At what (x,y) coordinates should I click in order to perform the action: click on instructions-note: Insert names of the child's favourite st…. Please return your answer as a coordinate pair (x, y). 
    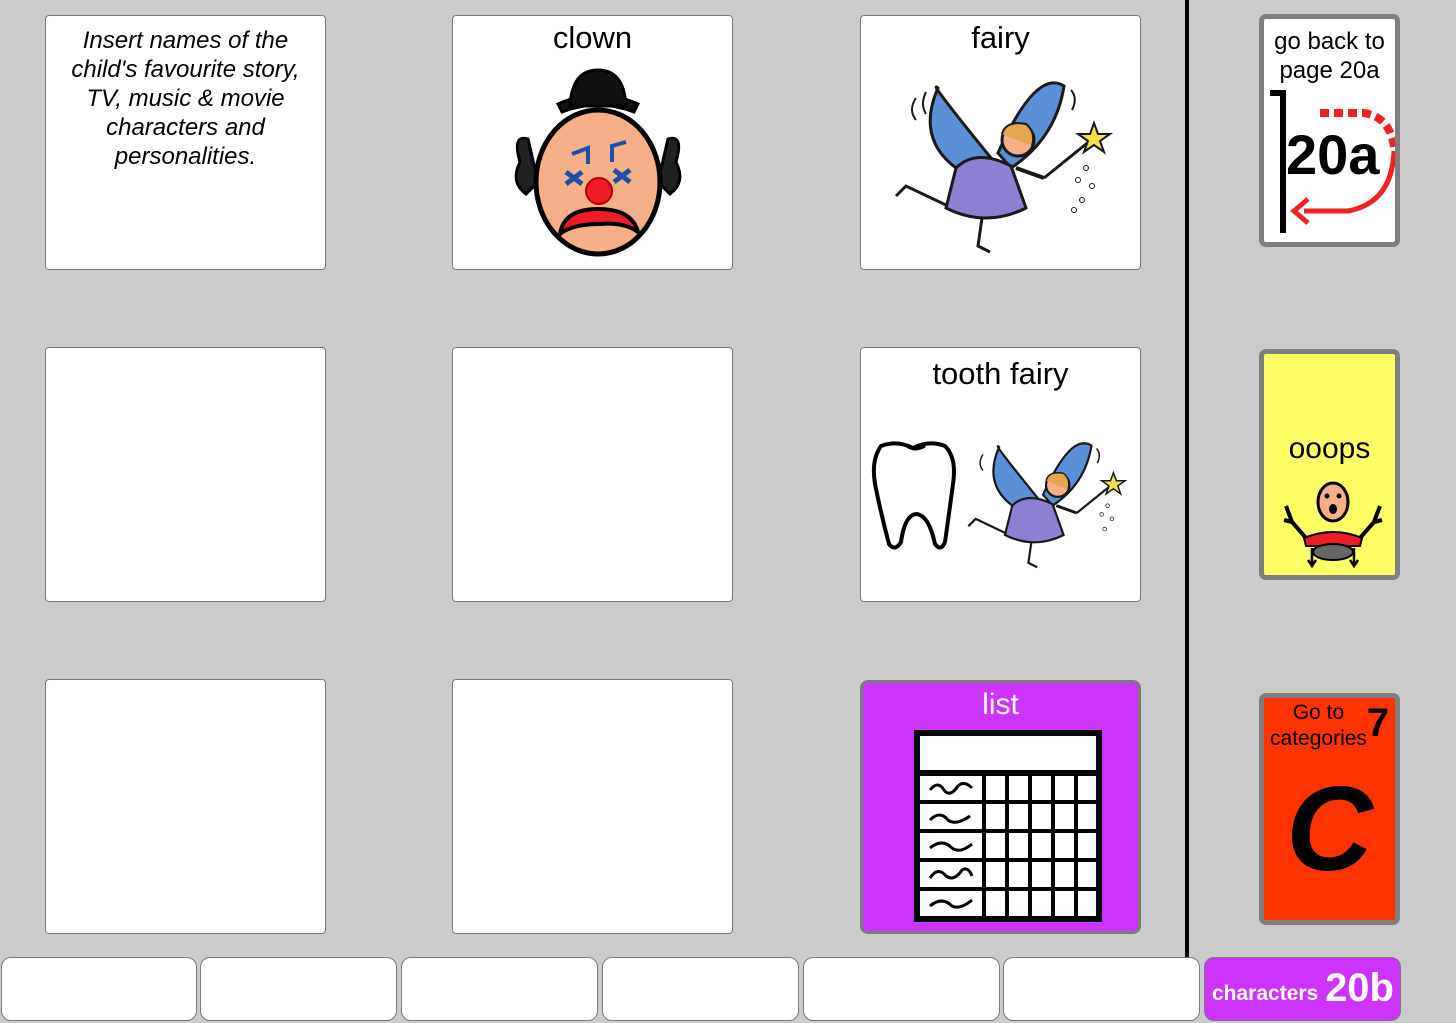
    Looking at the image, I should click on (185, 98).